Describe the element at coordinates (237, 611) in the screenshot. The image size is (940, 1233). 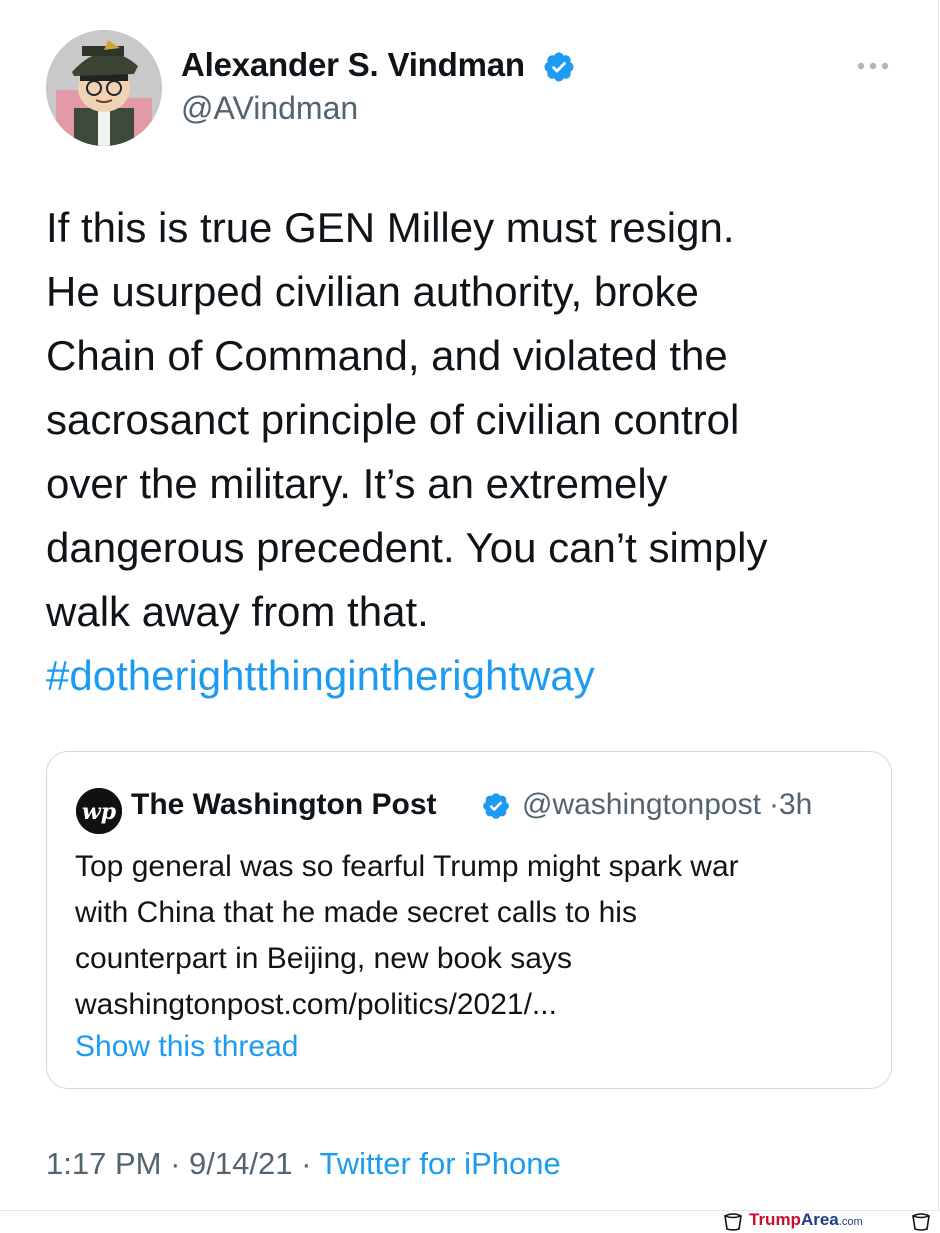
I see `tweet-text-line: walk away from that.` at that location.